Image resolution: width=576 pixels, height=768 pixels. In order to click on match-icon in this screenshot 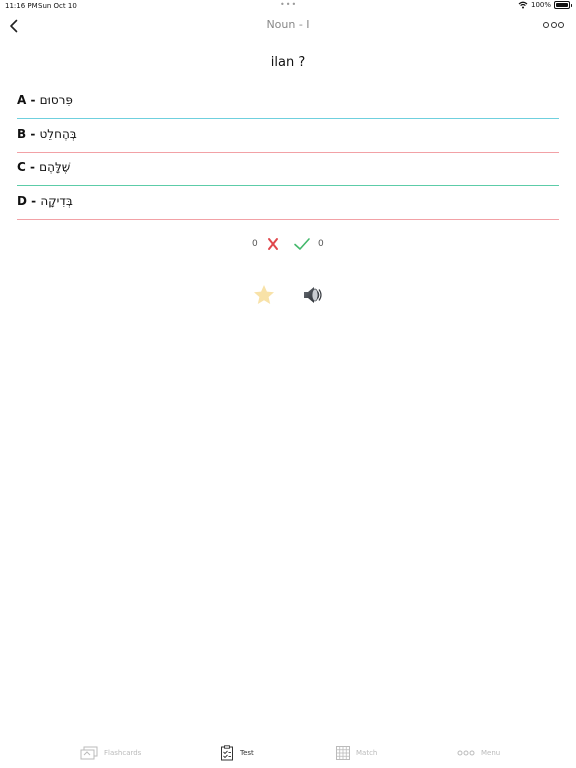, I will do `click(343, 753)`.